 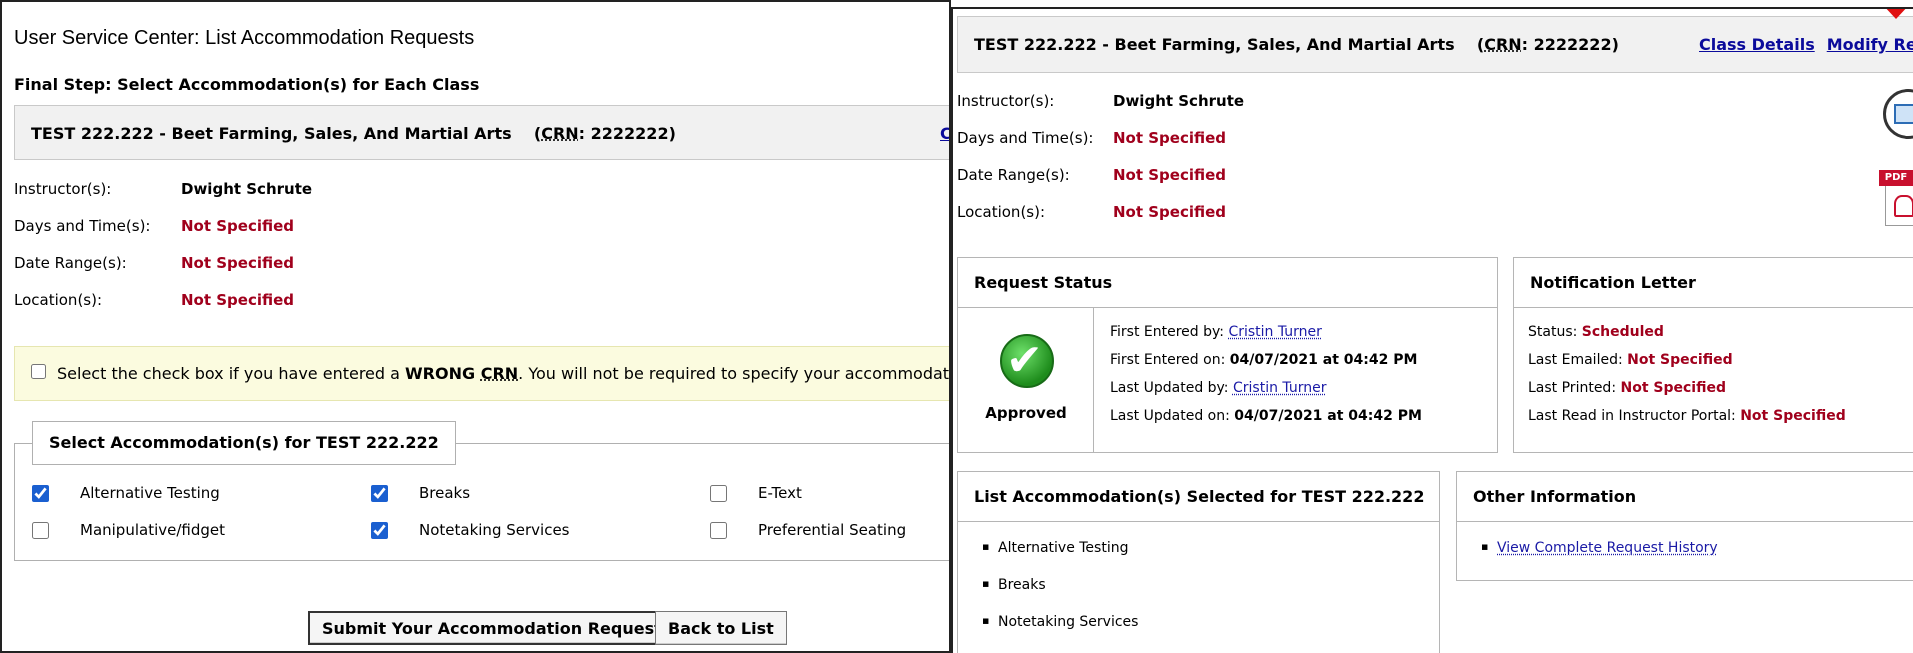 What do you see at coordinates (40, 493) in the screenshot?
I see `alternative-testing-checkbox` at bounding box center [40, 493].